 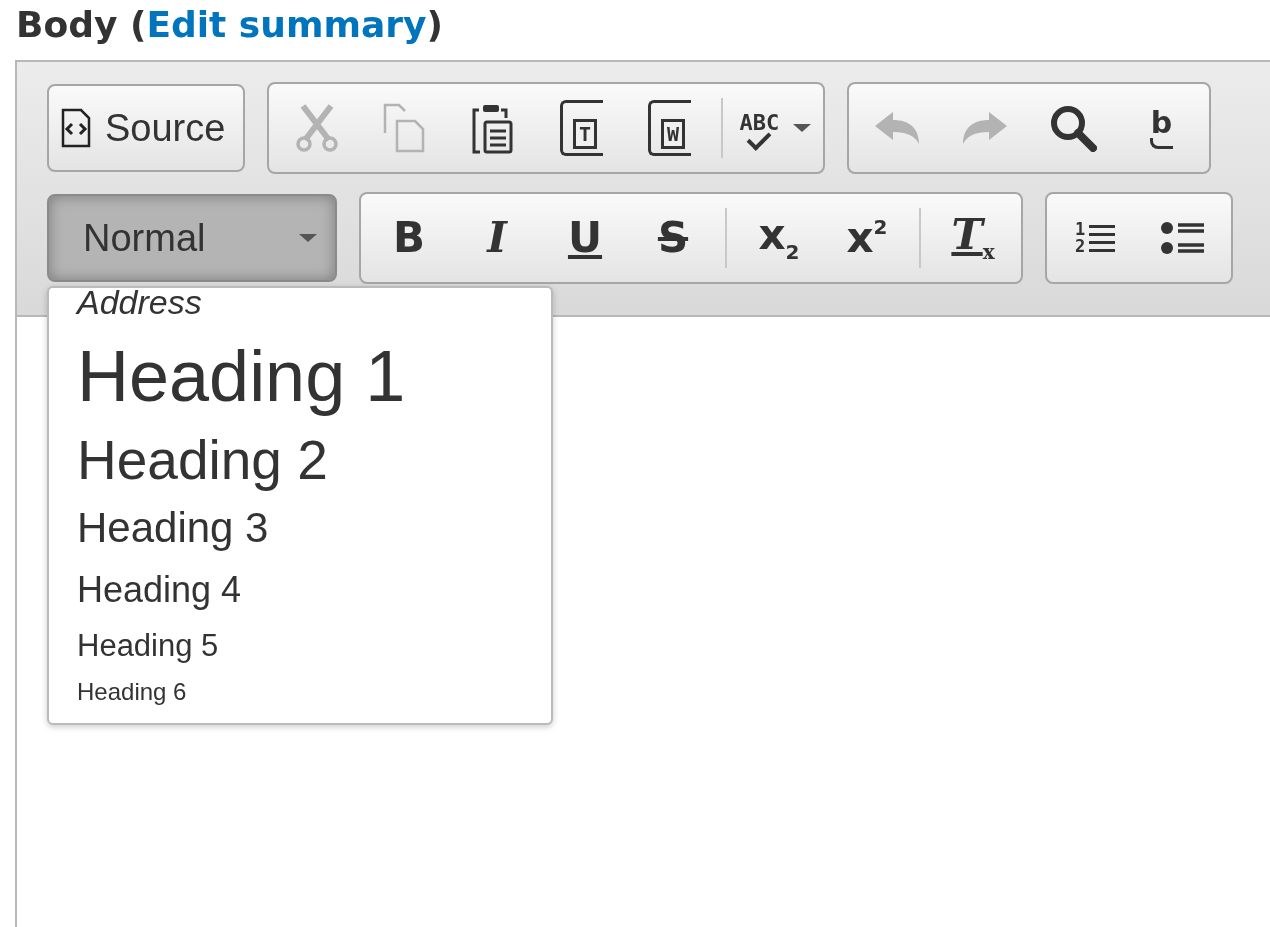 I want to click on scissors-icon, so click(x=317, y=128).